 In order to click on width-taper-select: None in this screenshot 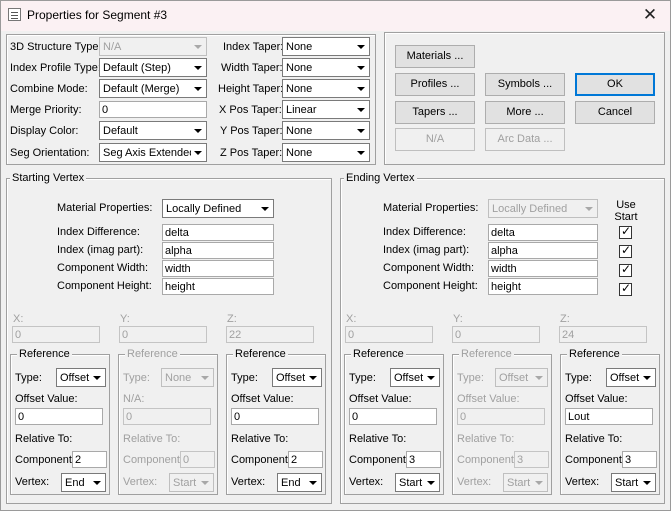, I will do `click(326, 67)`.